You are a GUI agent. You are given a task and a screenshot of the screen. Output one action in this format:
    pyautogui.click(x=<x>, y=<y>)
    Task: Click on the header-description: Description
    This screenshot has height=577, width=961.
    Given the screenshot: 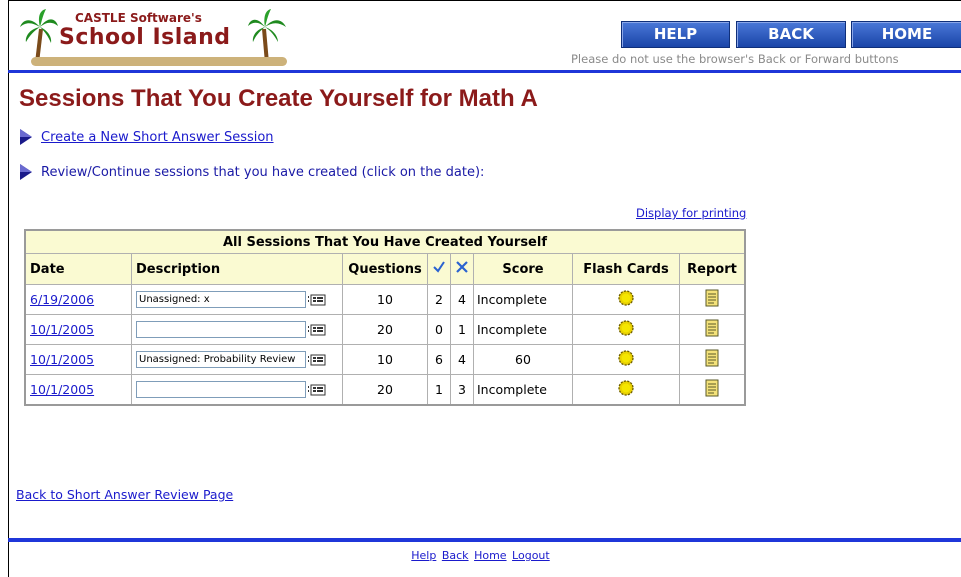 What is the action you would take?
    pyautogui.click(x=237, y=269)
    